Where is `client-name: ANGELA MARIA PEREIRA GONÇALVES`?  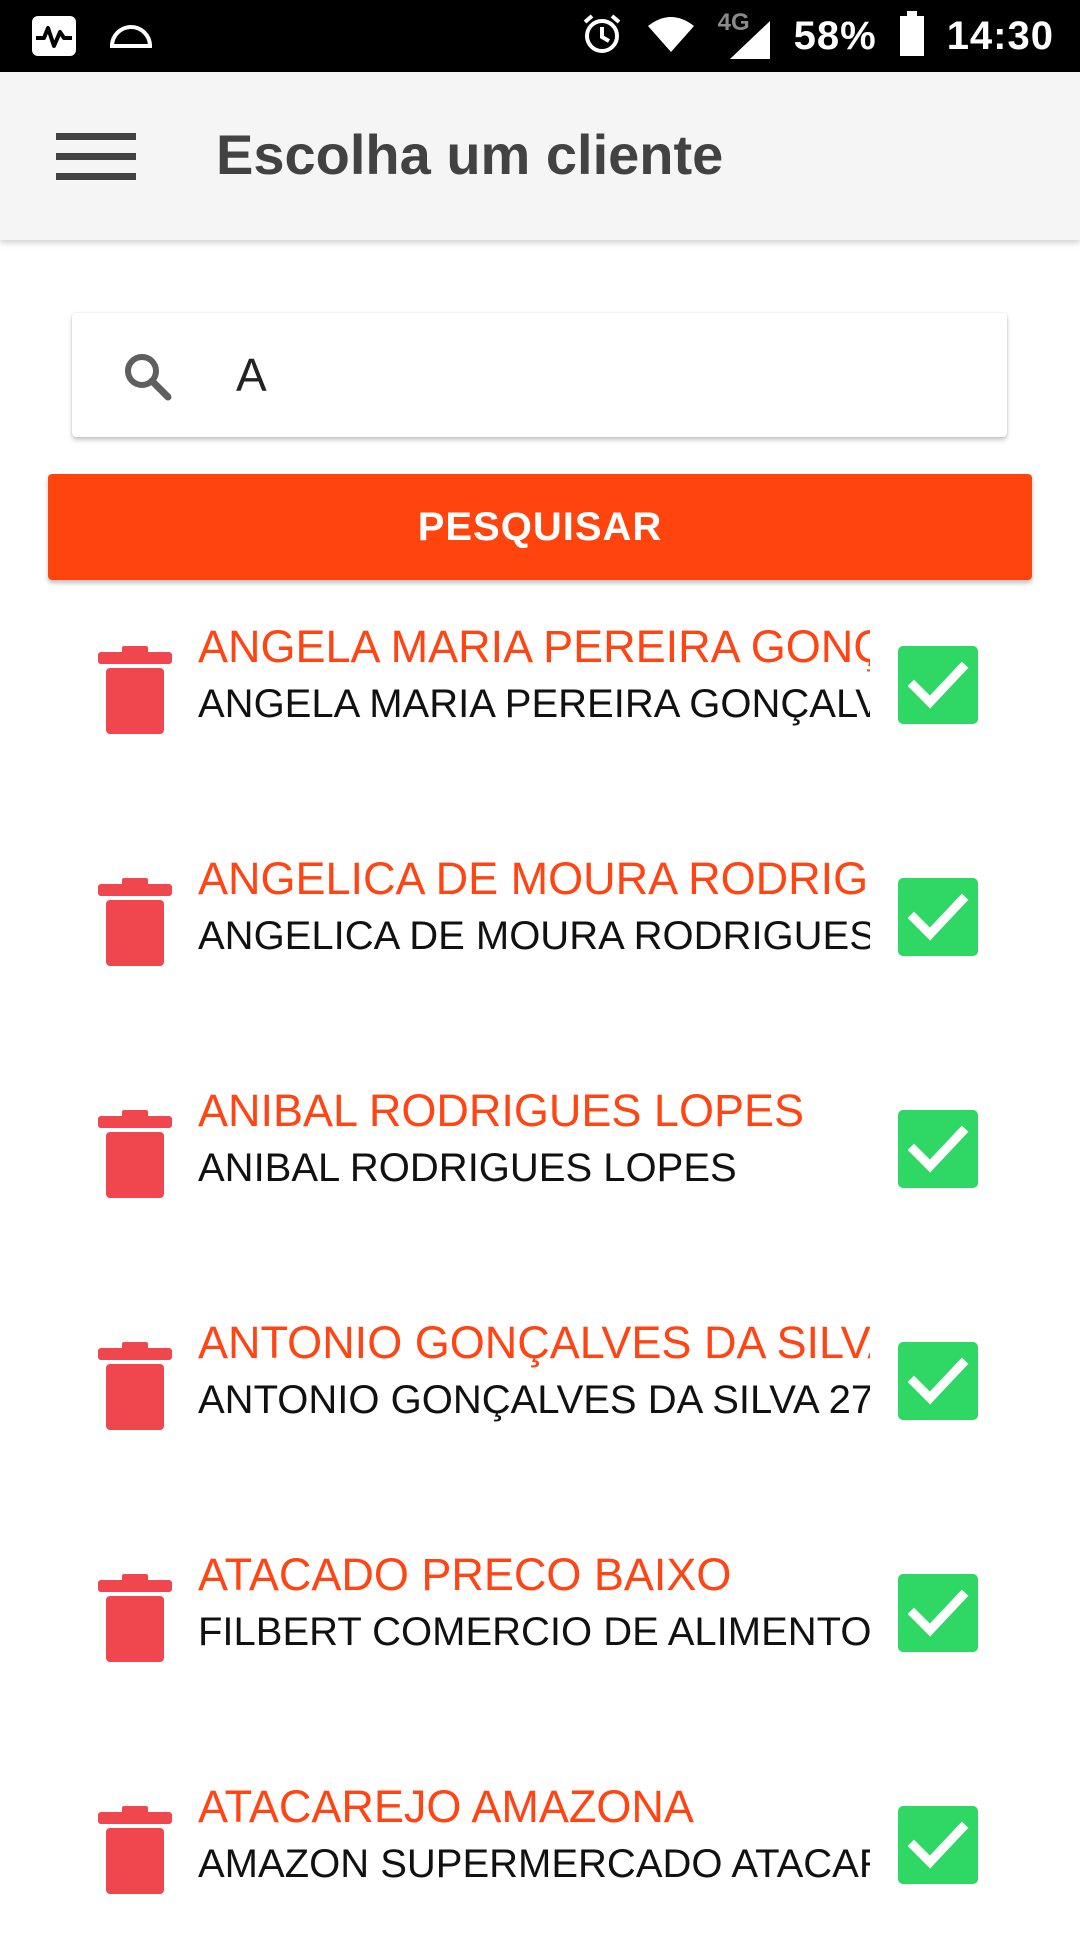 client-name: ANGELA MARIA PEREIRA GONÇALVES is located at coordinates (534, 646).